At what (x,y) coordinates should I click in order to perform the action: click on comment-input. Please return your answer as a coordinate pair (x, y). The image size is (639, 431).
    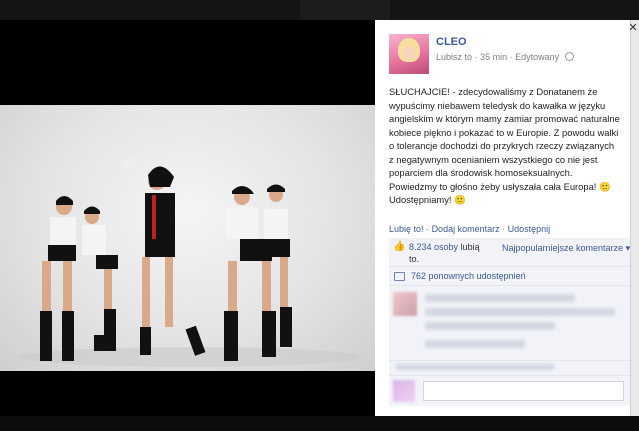
    Looking at the image, I should click on (523, 391).